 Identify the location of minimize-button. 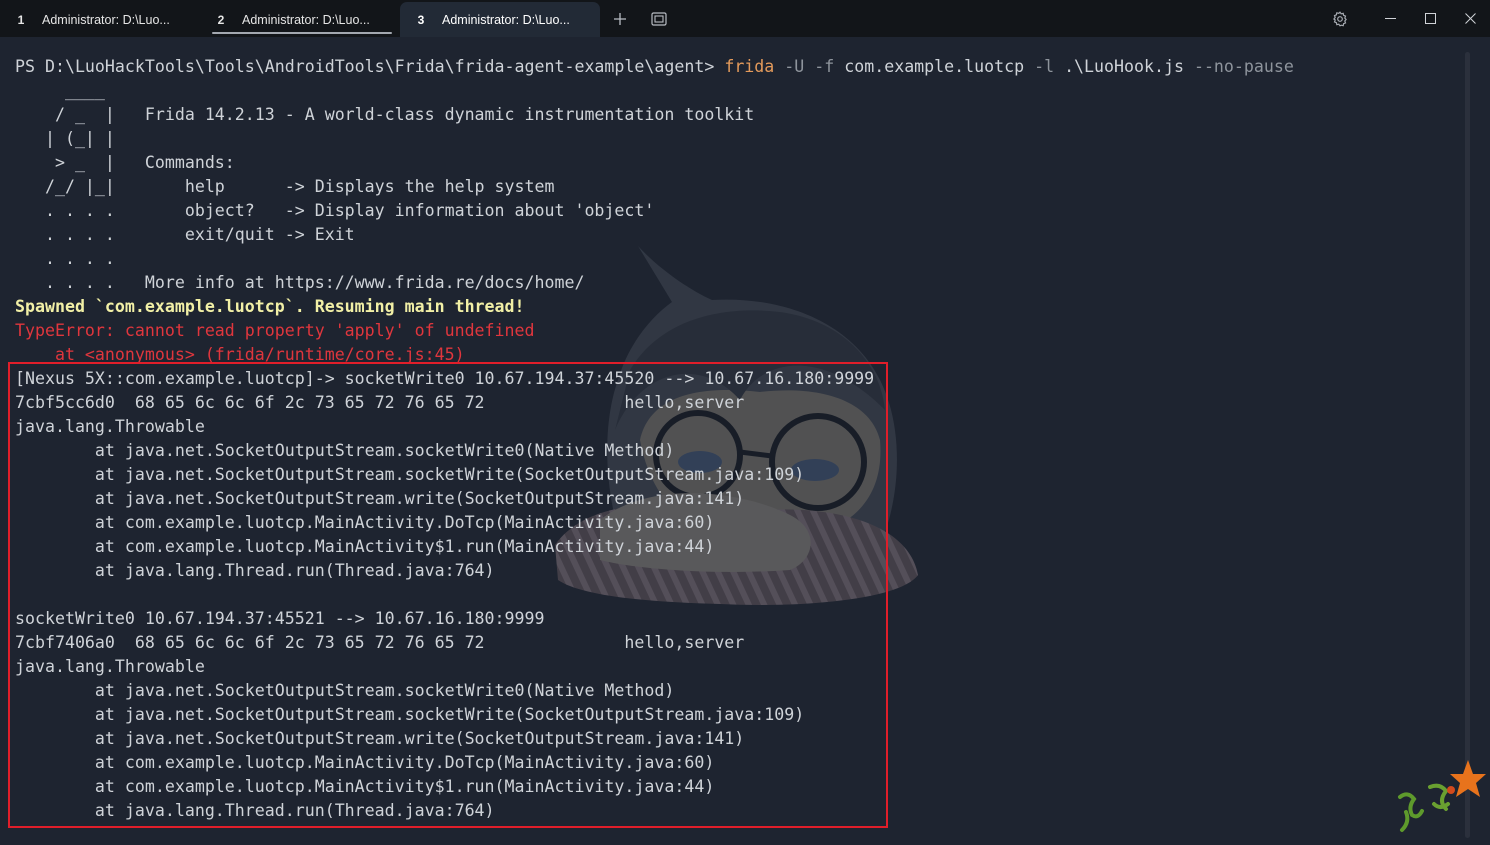
(1390, 18).